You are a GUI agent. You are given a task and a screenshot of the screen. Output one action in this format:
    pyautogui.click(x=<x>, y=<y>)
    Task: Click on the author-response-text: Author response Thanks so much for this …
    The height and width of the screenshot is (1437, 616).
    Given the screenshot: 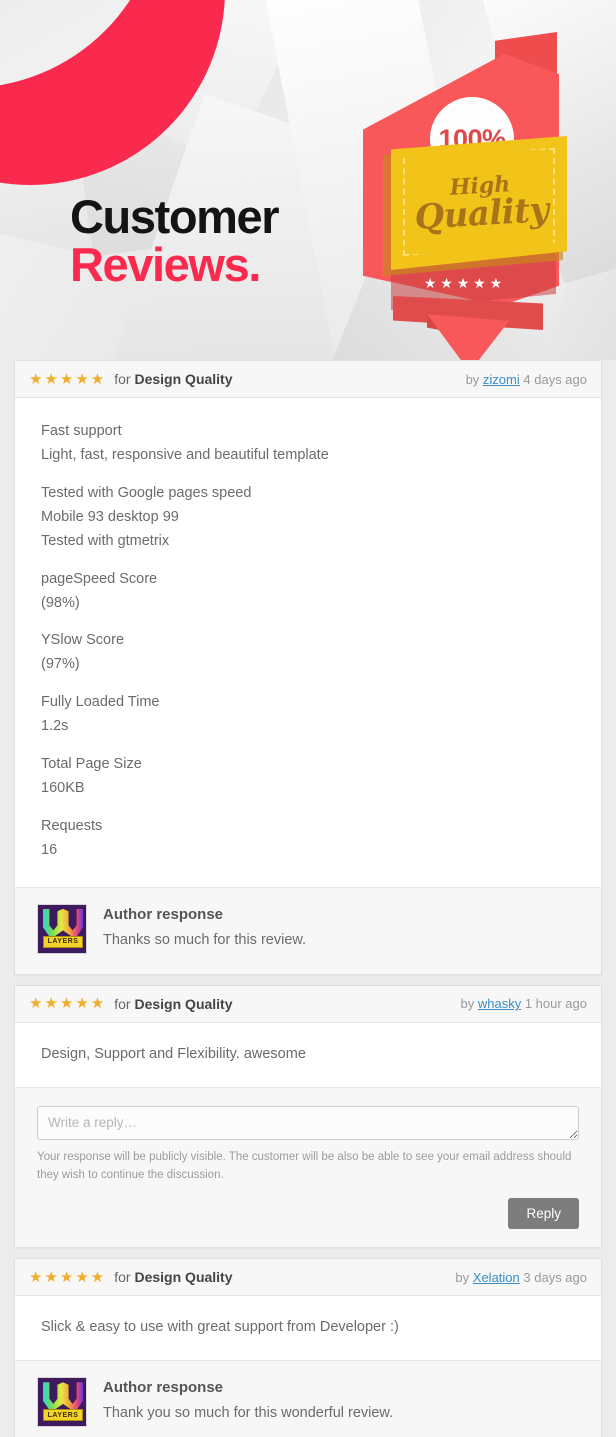 What is the action you would take?
    pyautogui.click(x=204, y=926)
    